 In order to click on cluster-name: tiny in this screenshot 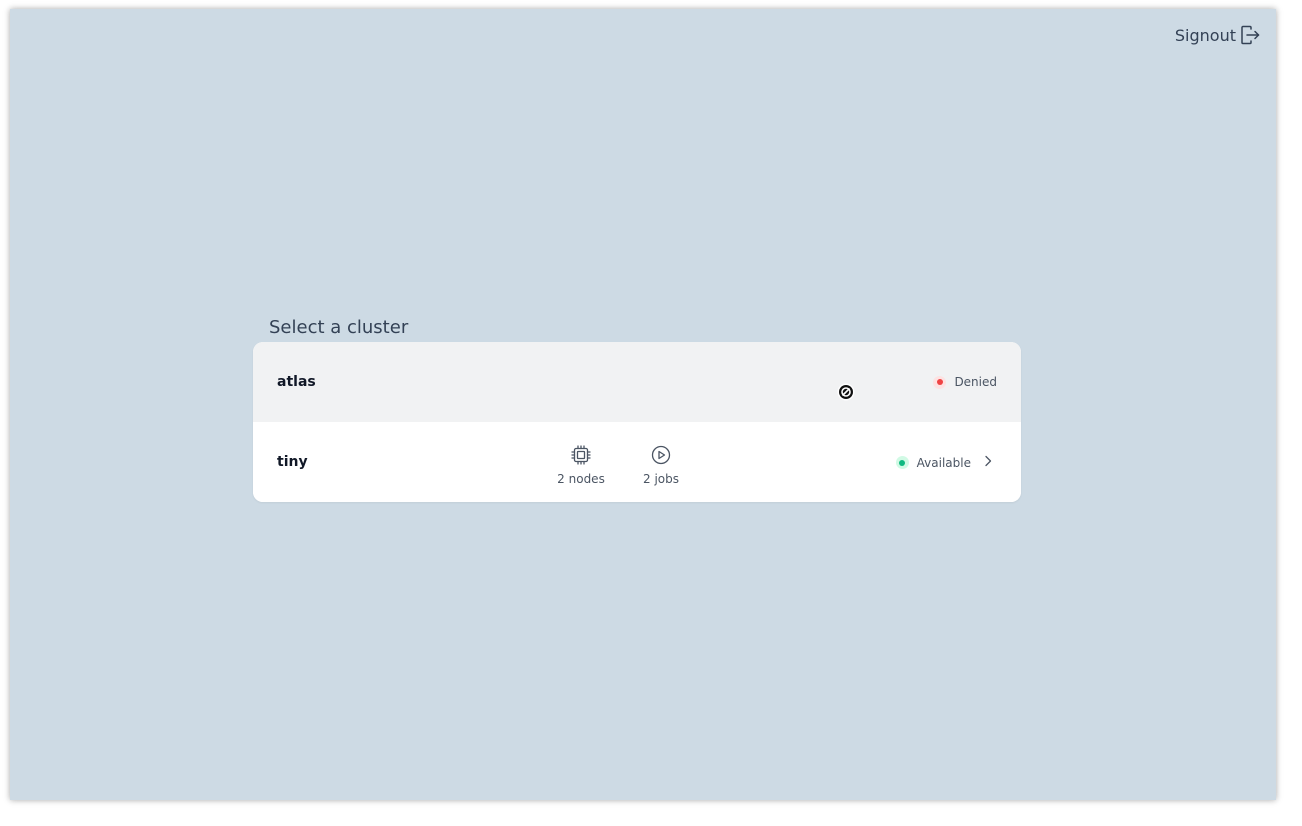, I will do `click(292, 462)`.